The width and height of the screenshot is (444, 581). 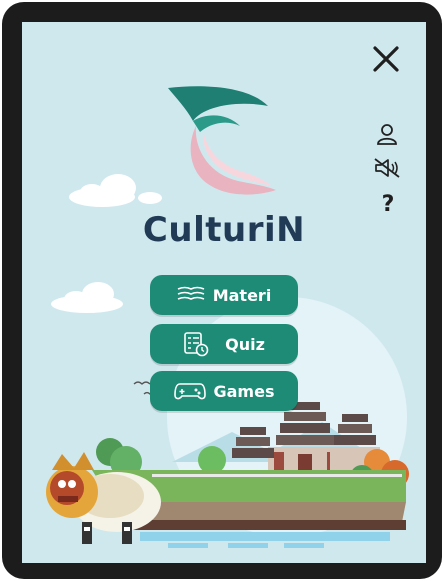 I want to click on quiz-button: Quiz, so click(x=224, y=344).